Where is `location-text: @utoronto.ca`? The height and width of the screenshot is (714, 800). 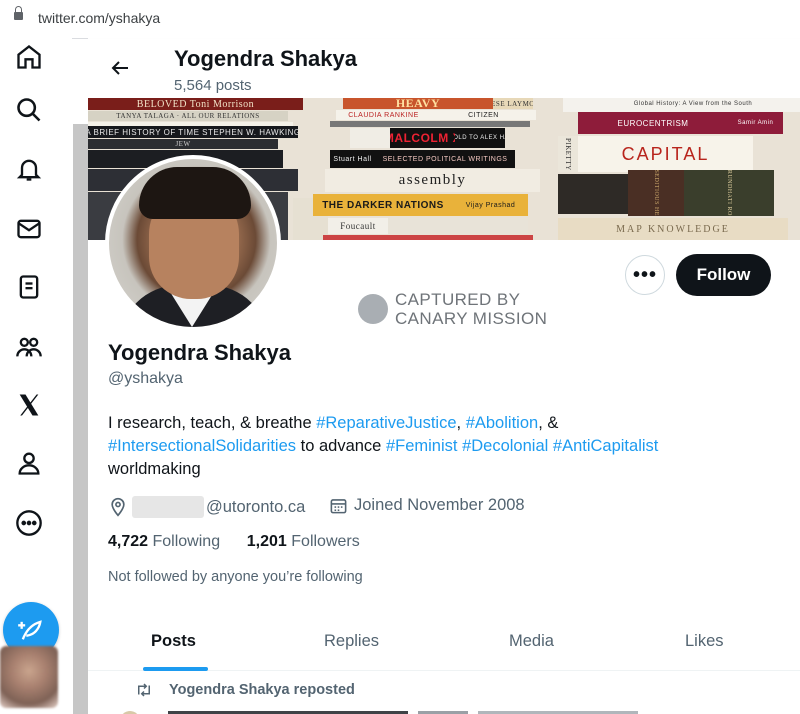 location-text: @utoronto.ca is located at coordinates (256, 506).